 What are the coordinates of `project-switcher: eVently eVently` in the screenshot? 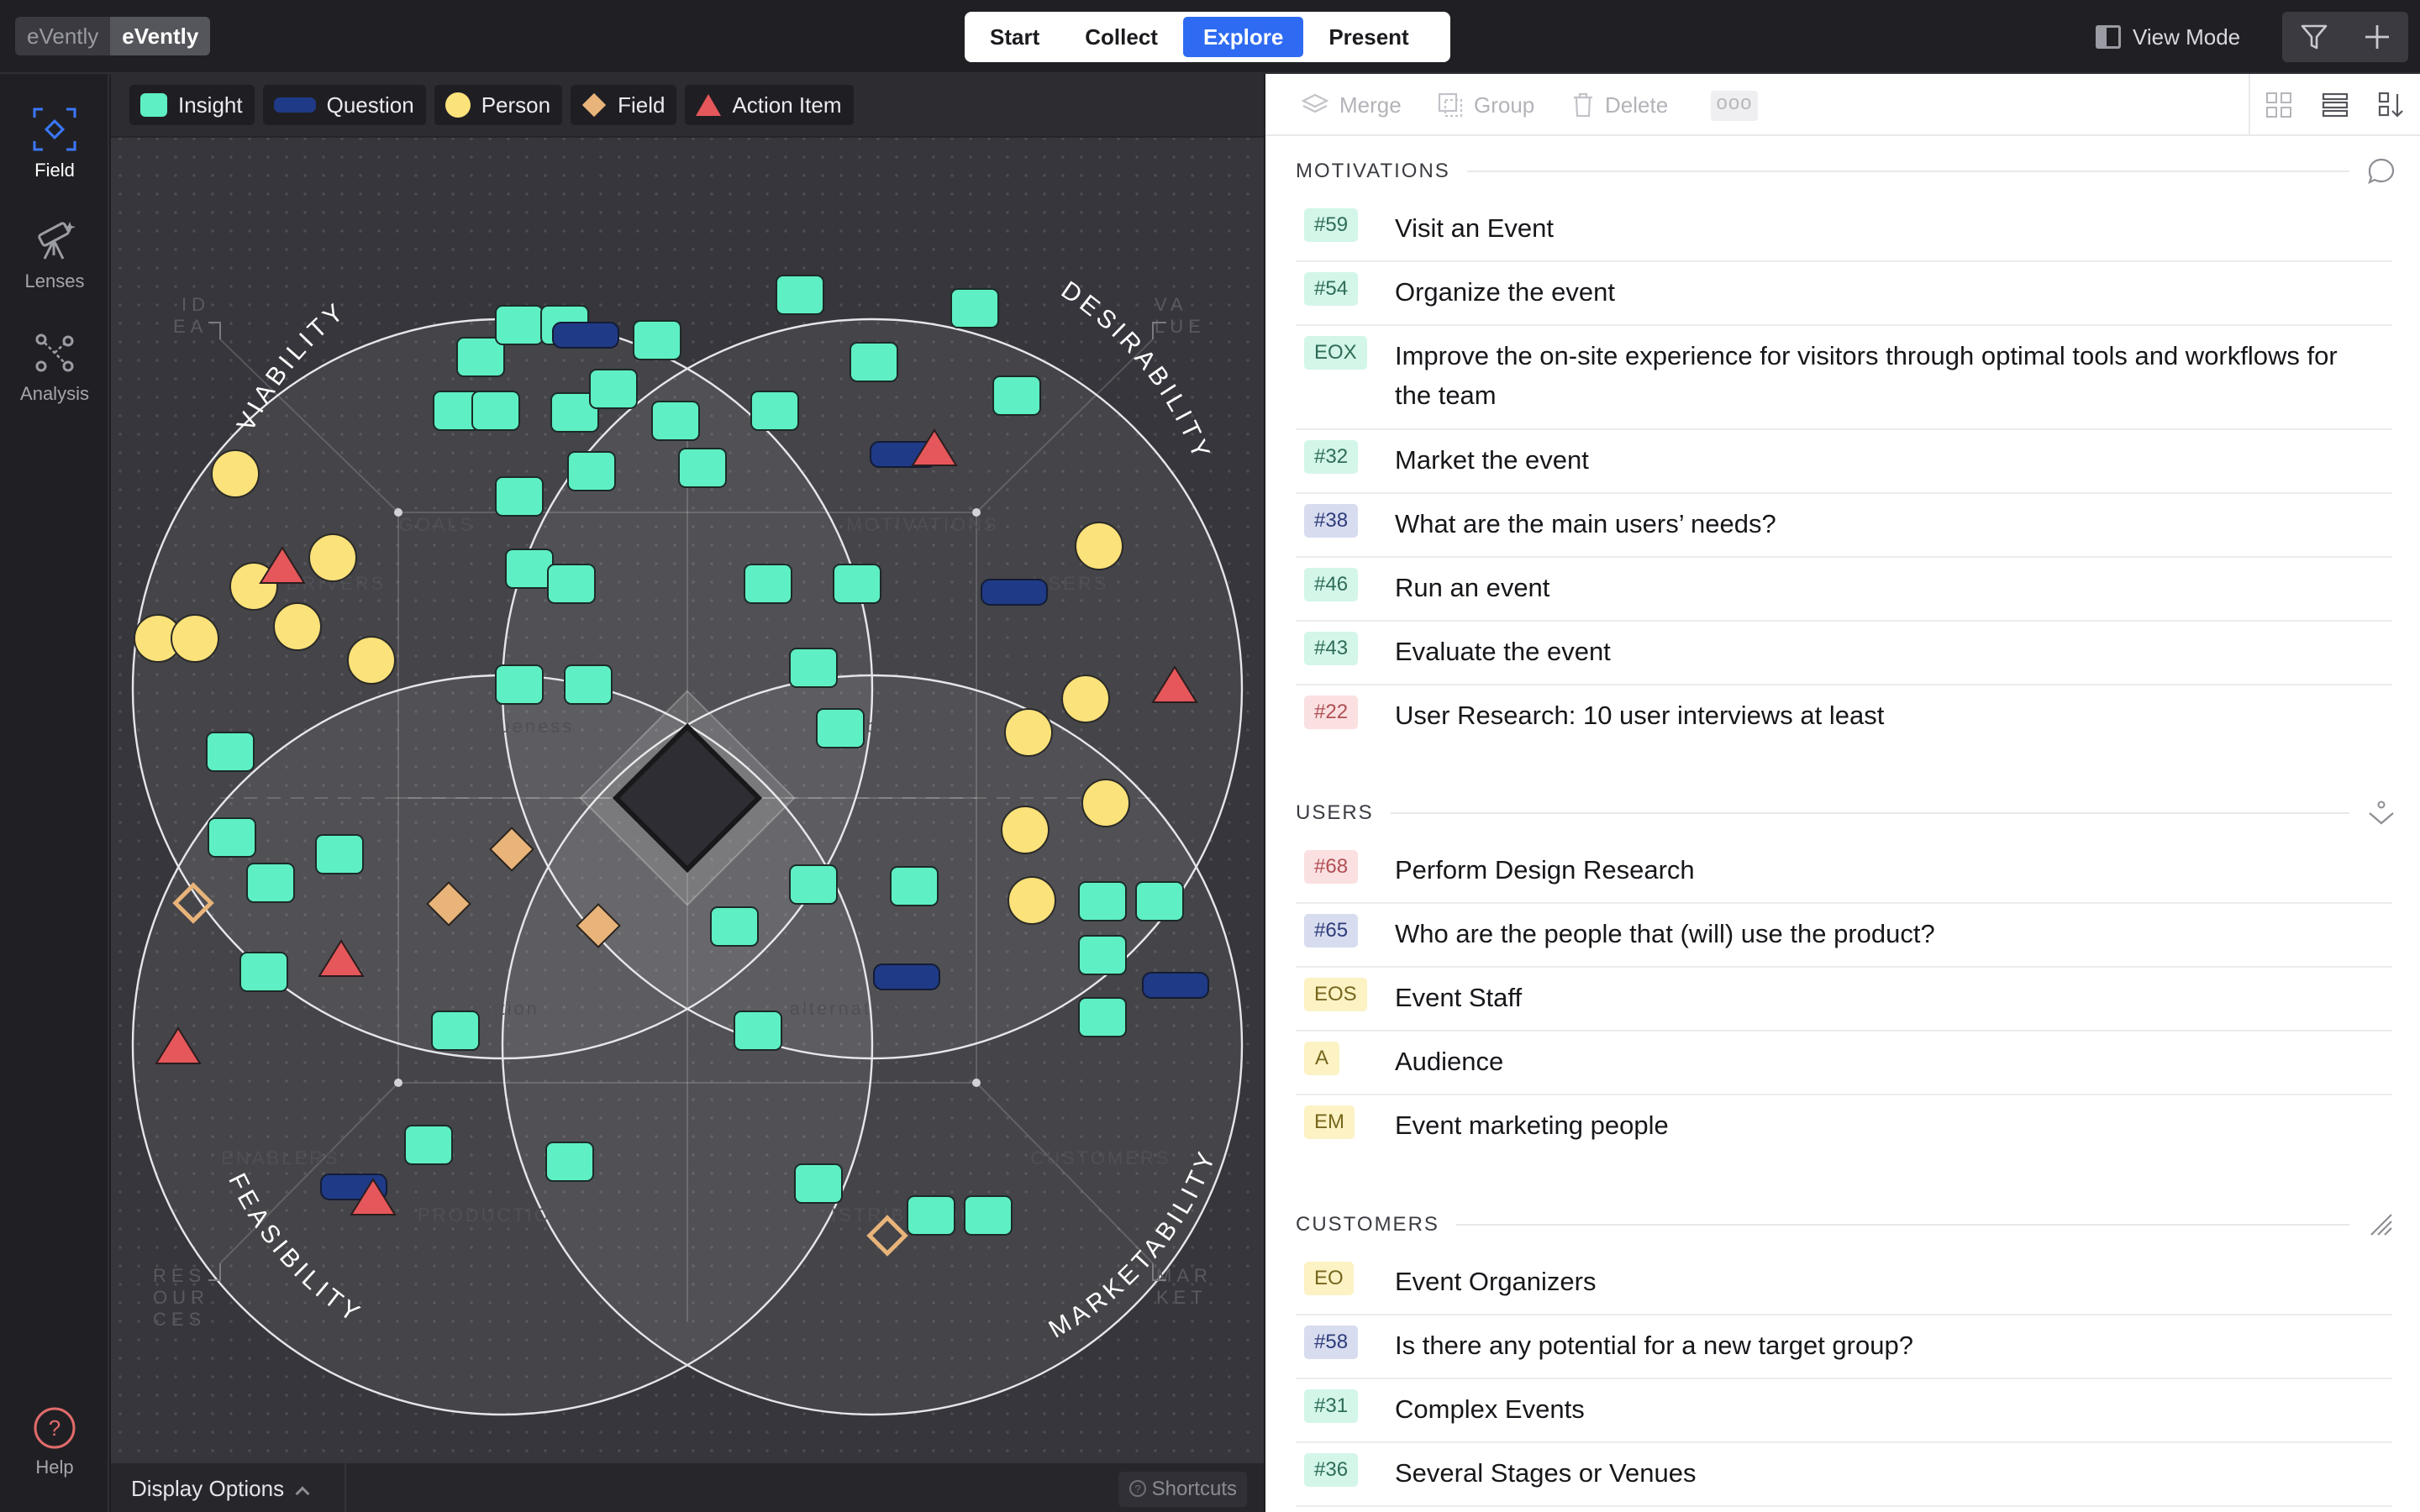 It's located at (113, 36).